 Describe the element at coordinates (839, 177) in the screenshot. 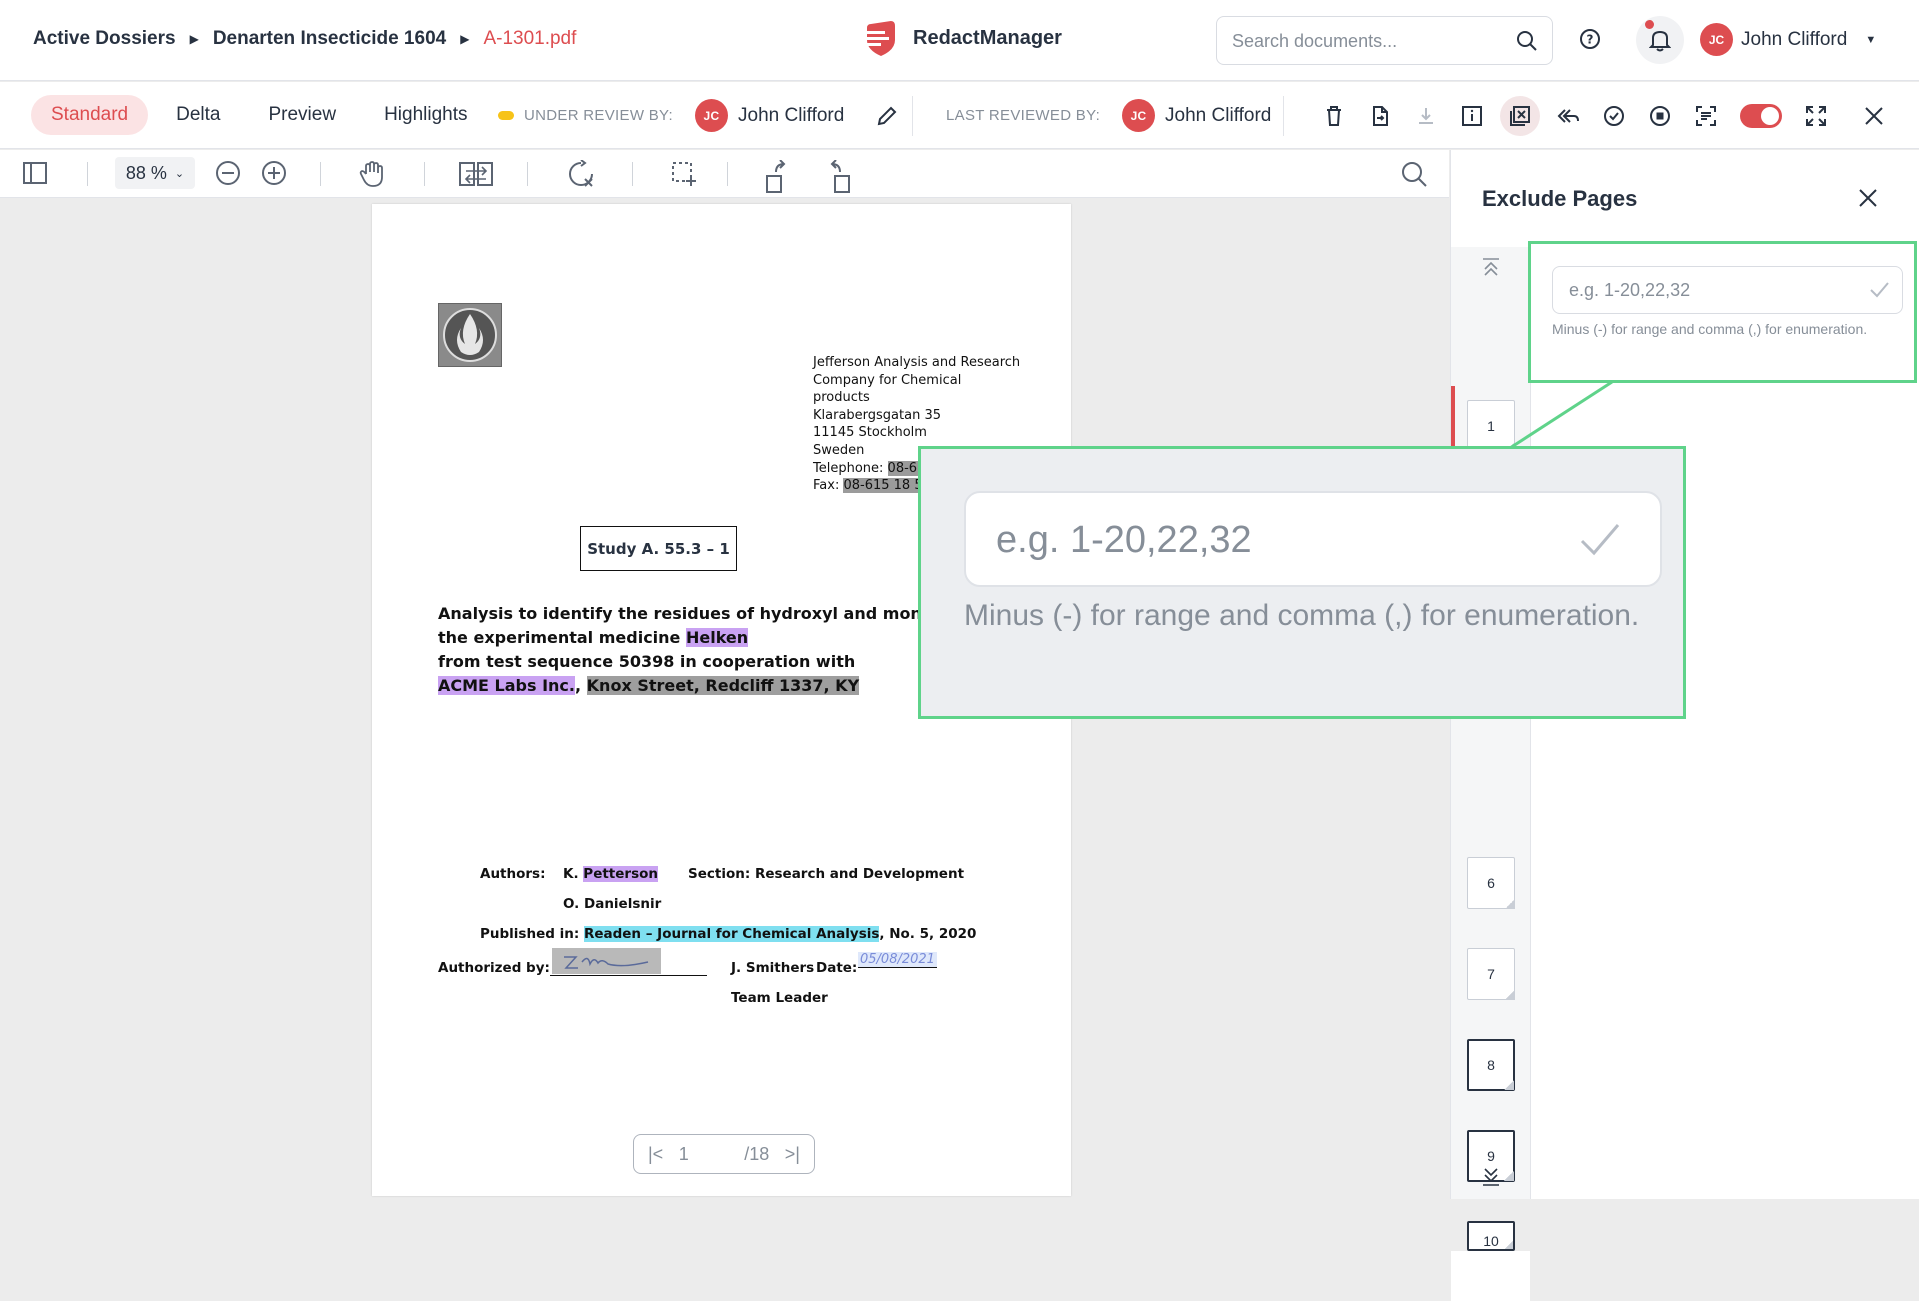

I see `rotate-right-icon` at that location.